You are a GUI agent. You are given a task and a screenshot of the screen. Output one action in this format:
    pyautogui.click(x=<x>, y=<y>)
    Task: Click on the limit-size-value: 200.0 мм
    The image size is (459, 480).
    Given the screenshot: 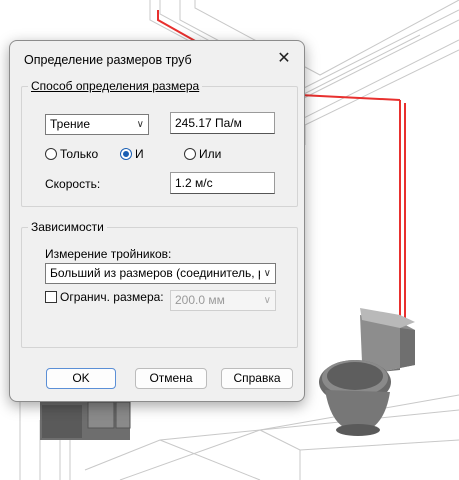 What is the action you would take?
    pyautogui.click(x=200, y=300)
    